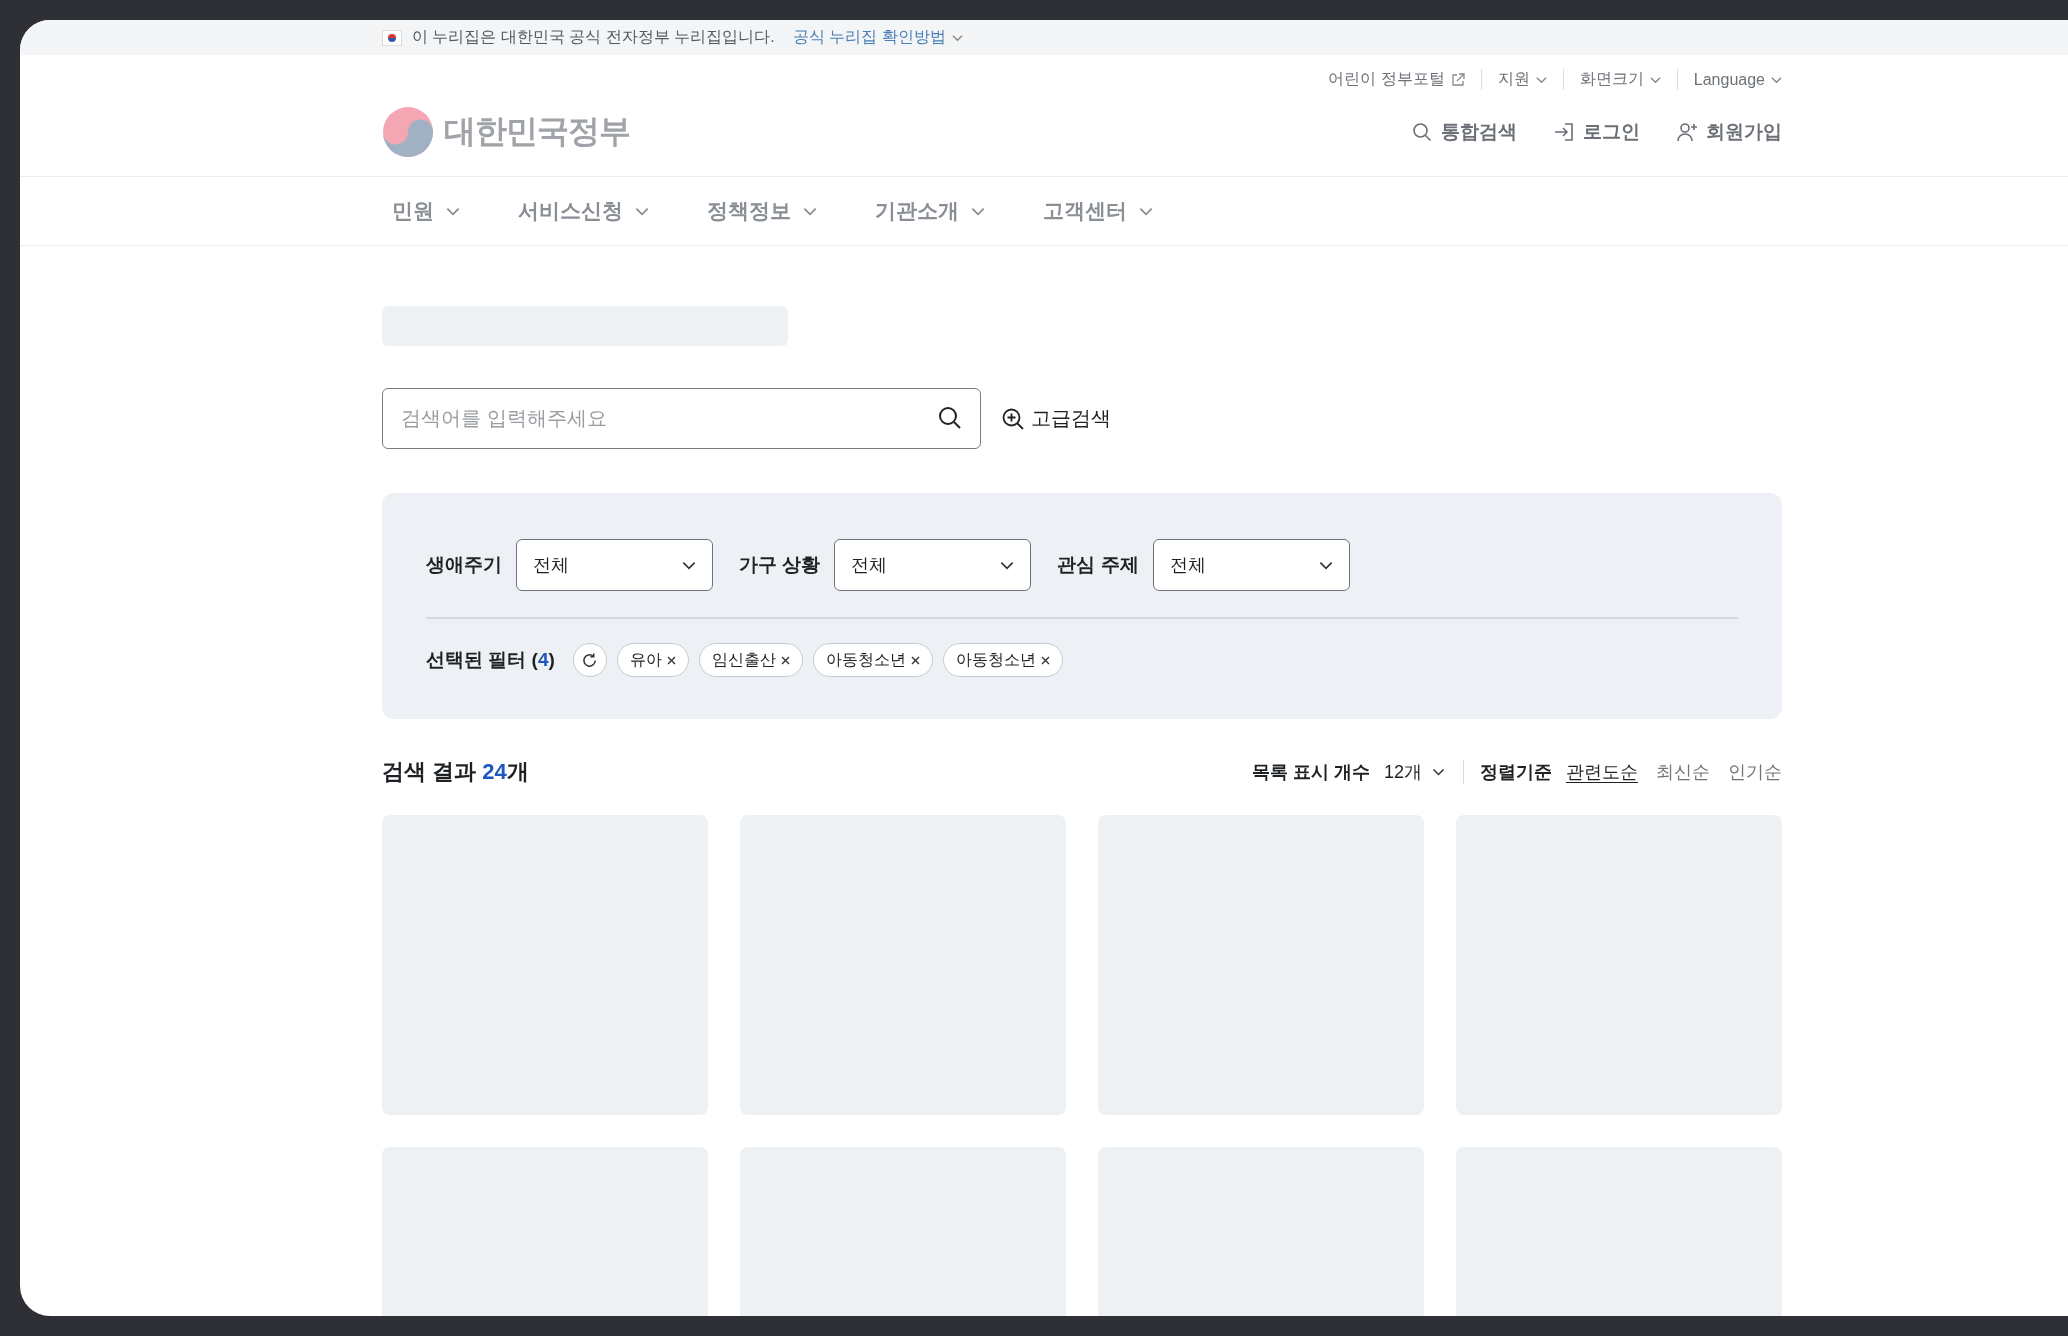 Image resolution: width=2068 pixels, height=1336 pixels. I want to click on selected-filters-title: 선택된 필터 (4), so click(490, 660).